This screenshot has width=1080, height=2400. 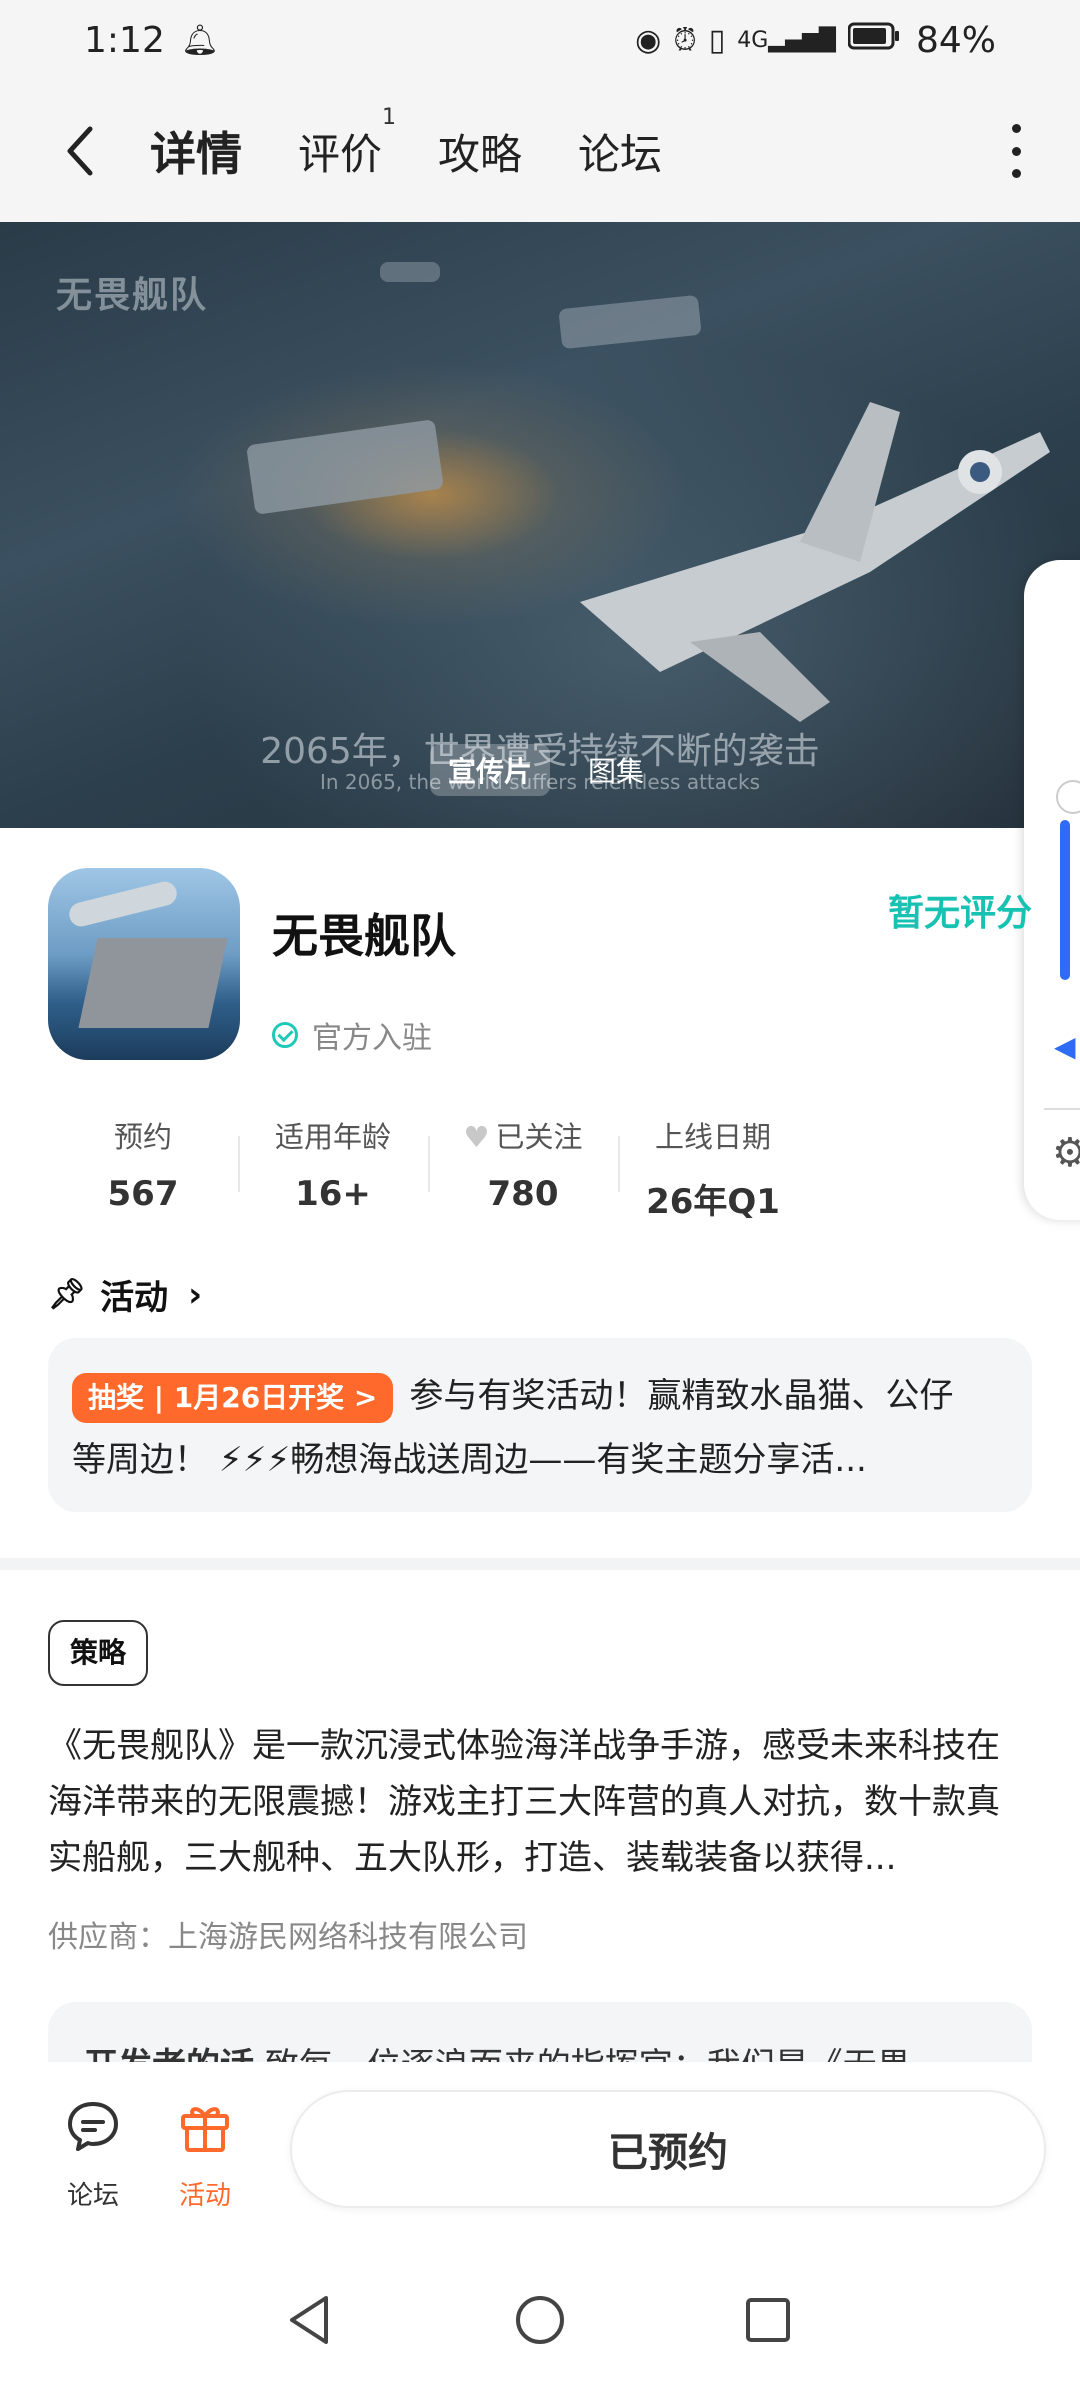 What do you see at coordinates (1065, 900) in the screenshot?
I see `volume-slider-track` at bounding box center [1065, 900].